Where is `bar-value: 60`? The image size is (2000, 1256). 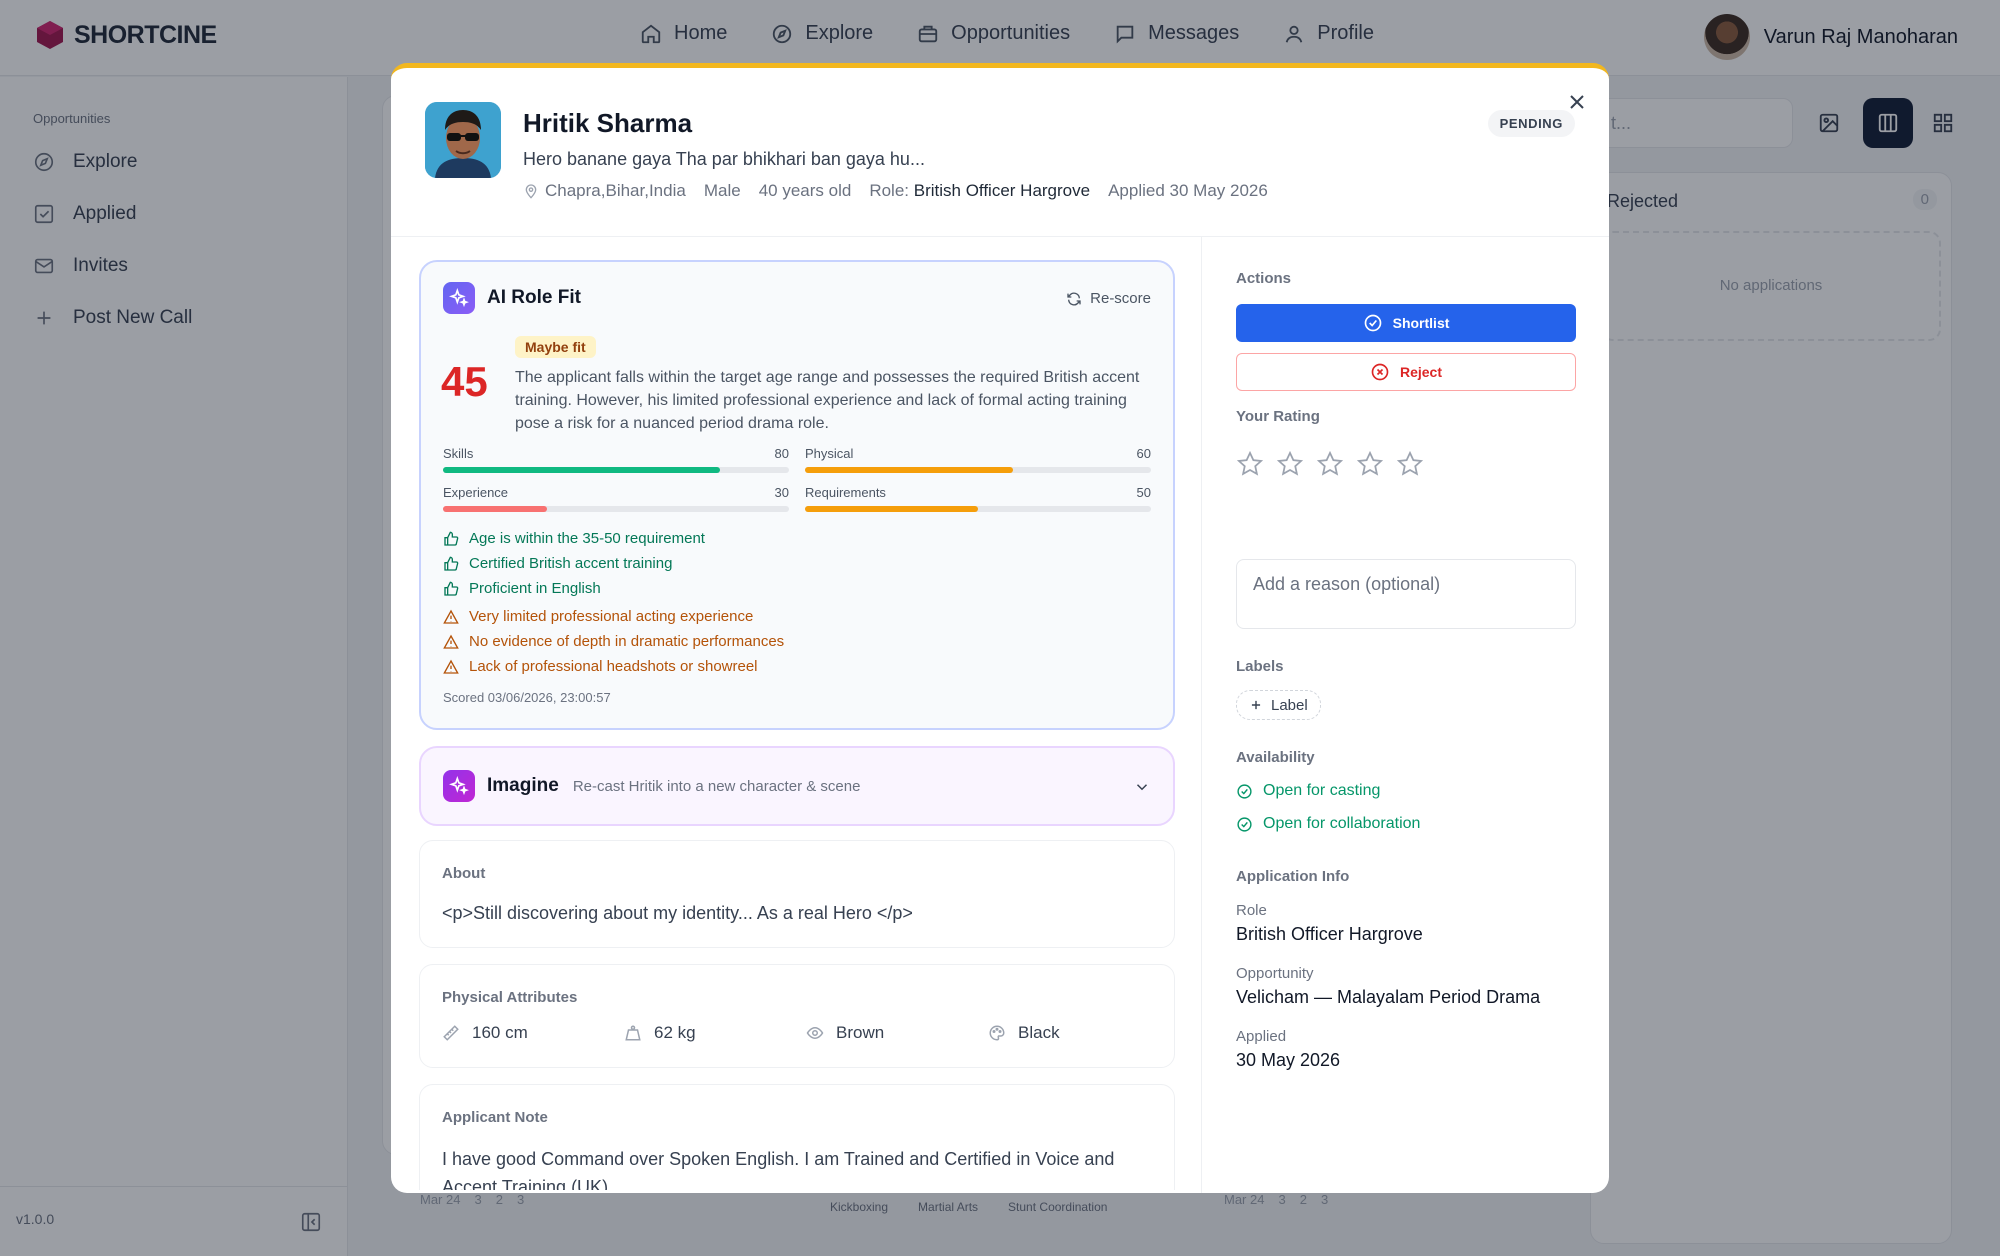
bar-value: 60 is located at coordinates (1143, 453).